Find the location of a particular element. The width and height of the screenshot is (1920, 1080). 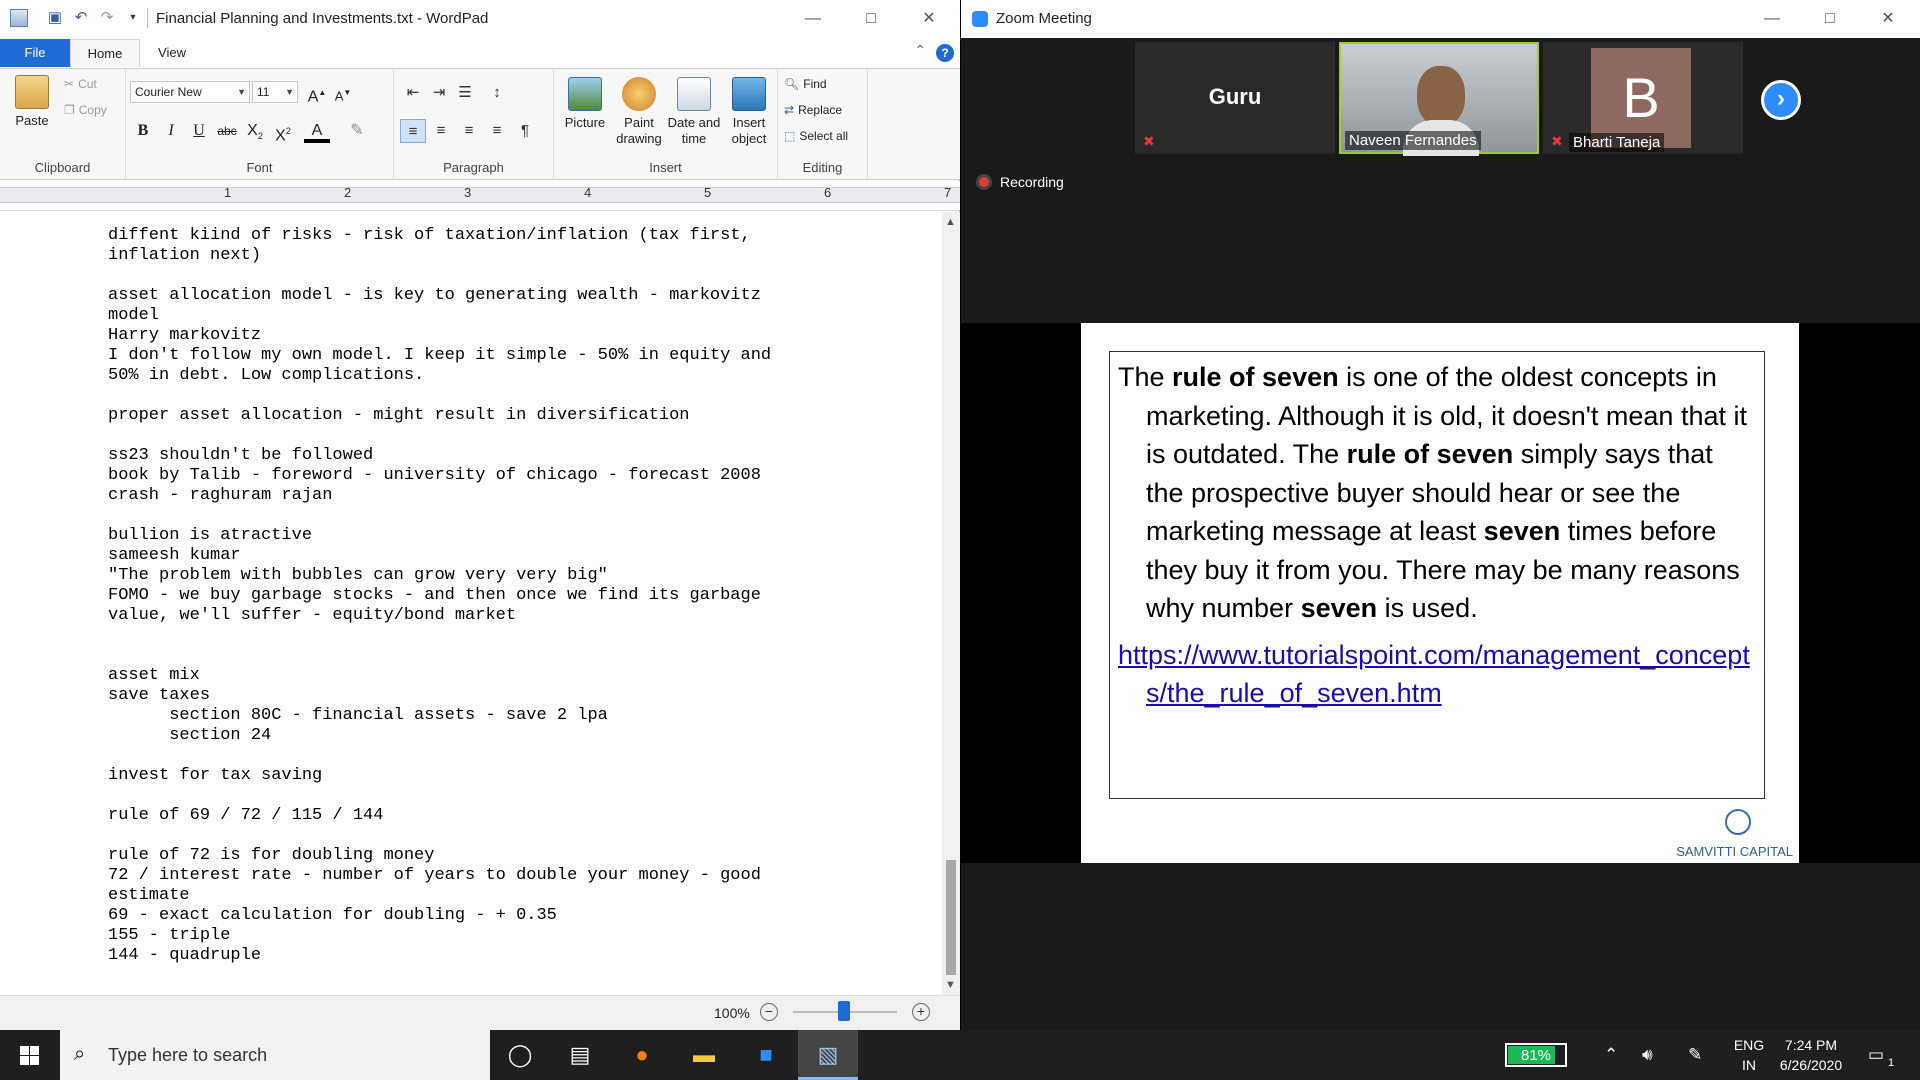

titlebar-separator is located at coordinates (147, 18).